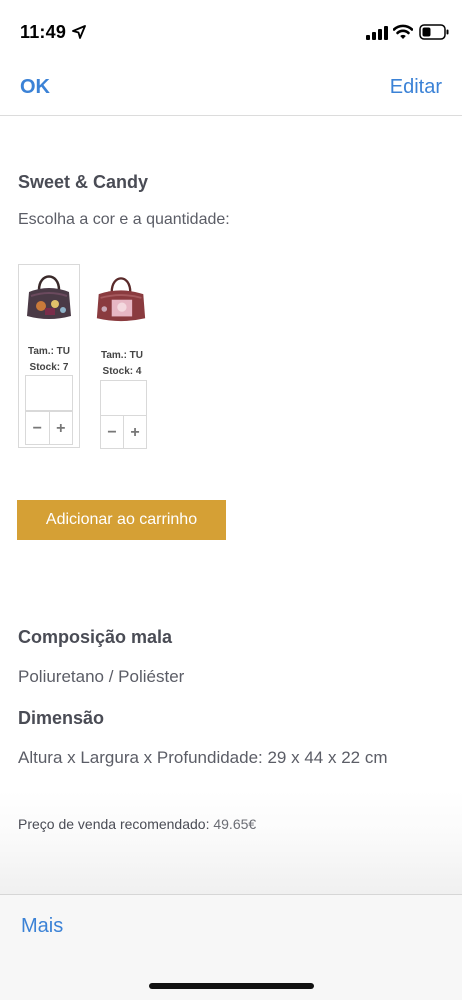 The width and height of the screenshot is (462, 1000). I want to click on more-button: Mais, so click(42, 926).